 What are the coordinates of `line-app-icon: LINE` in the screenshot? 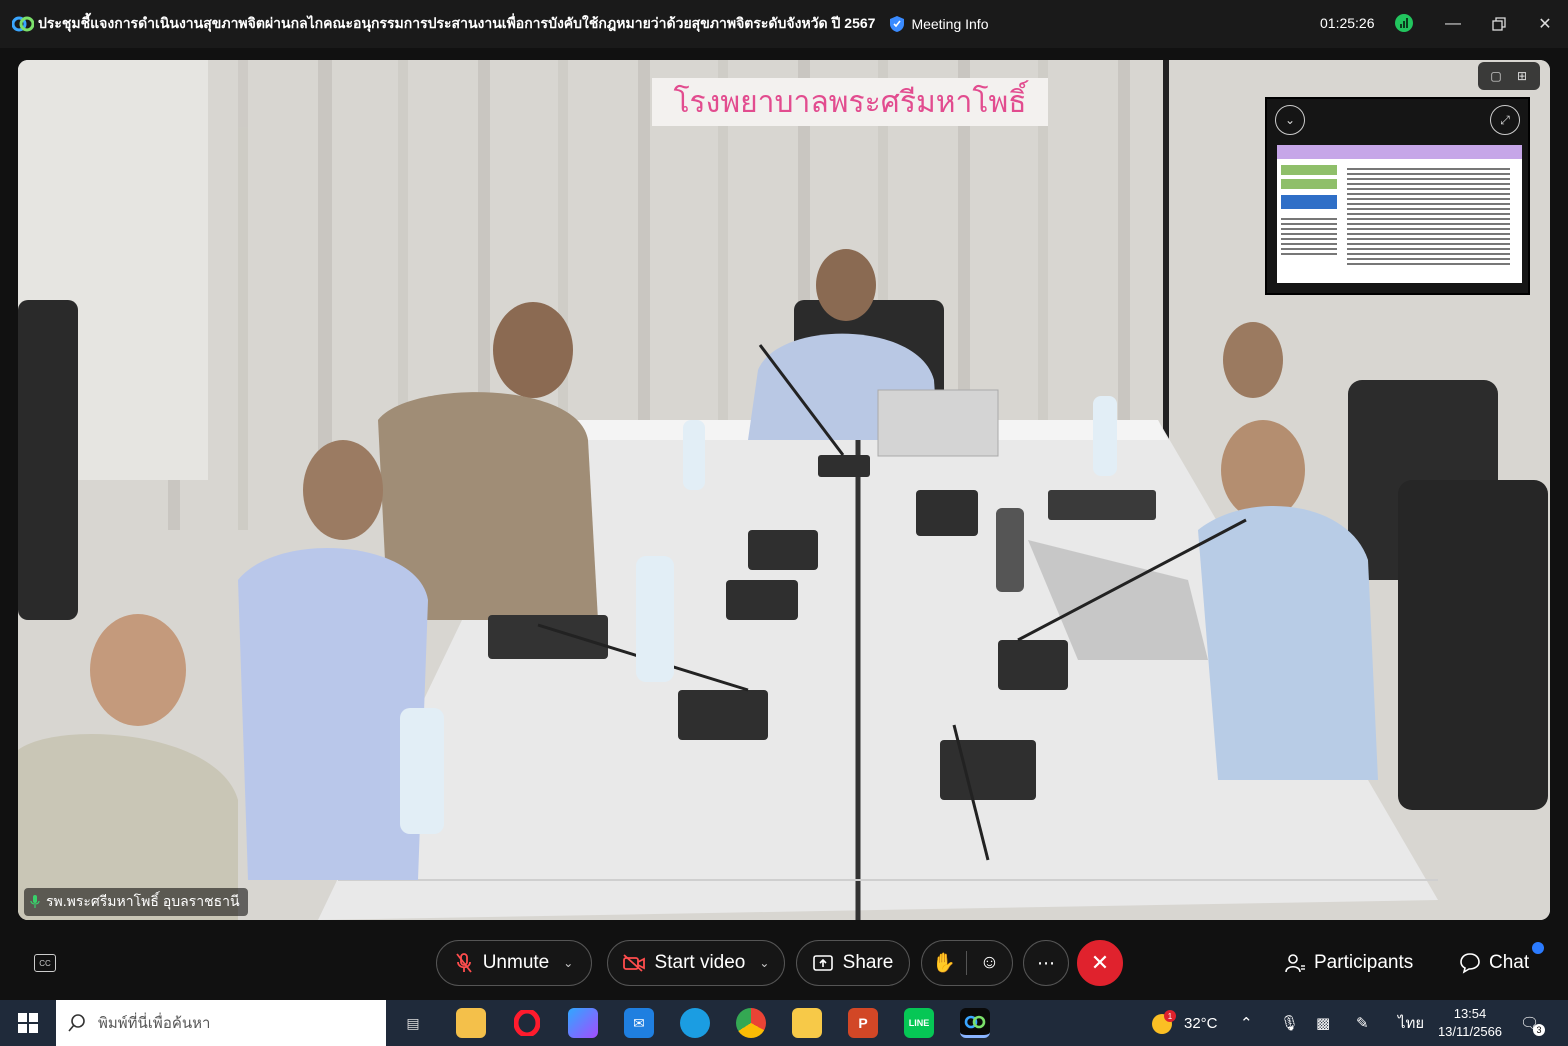 It's located at (919, 1023).